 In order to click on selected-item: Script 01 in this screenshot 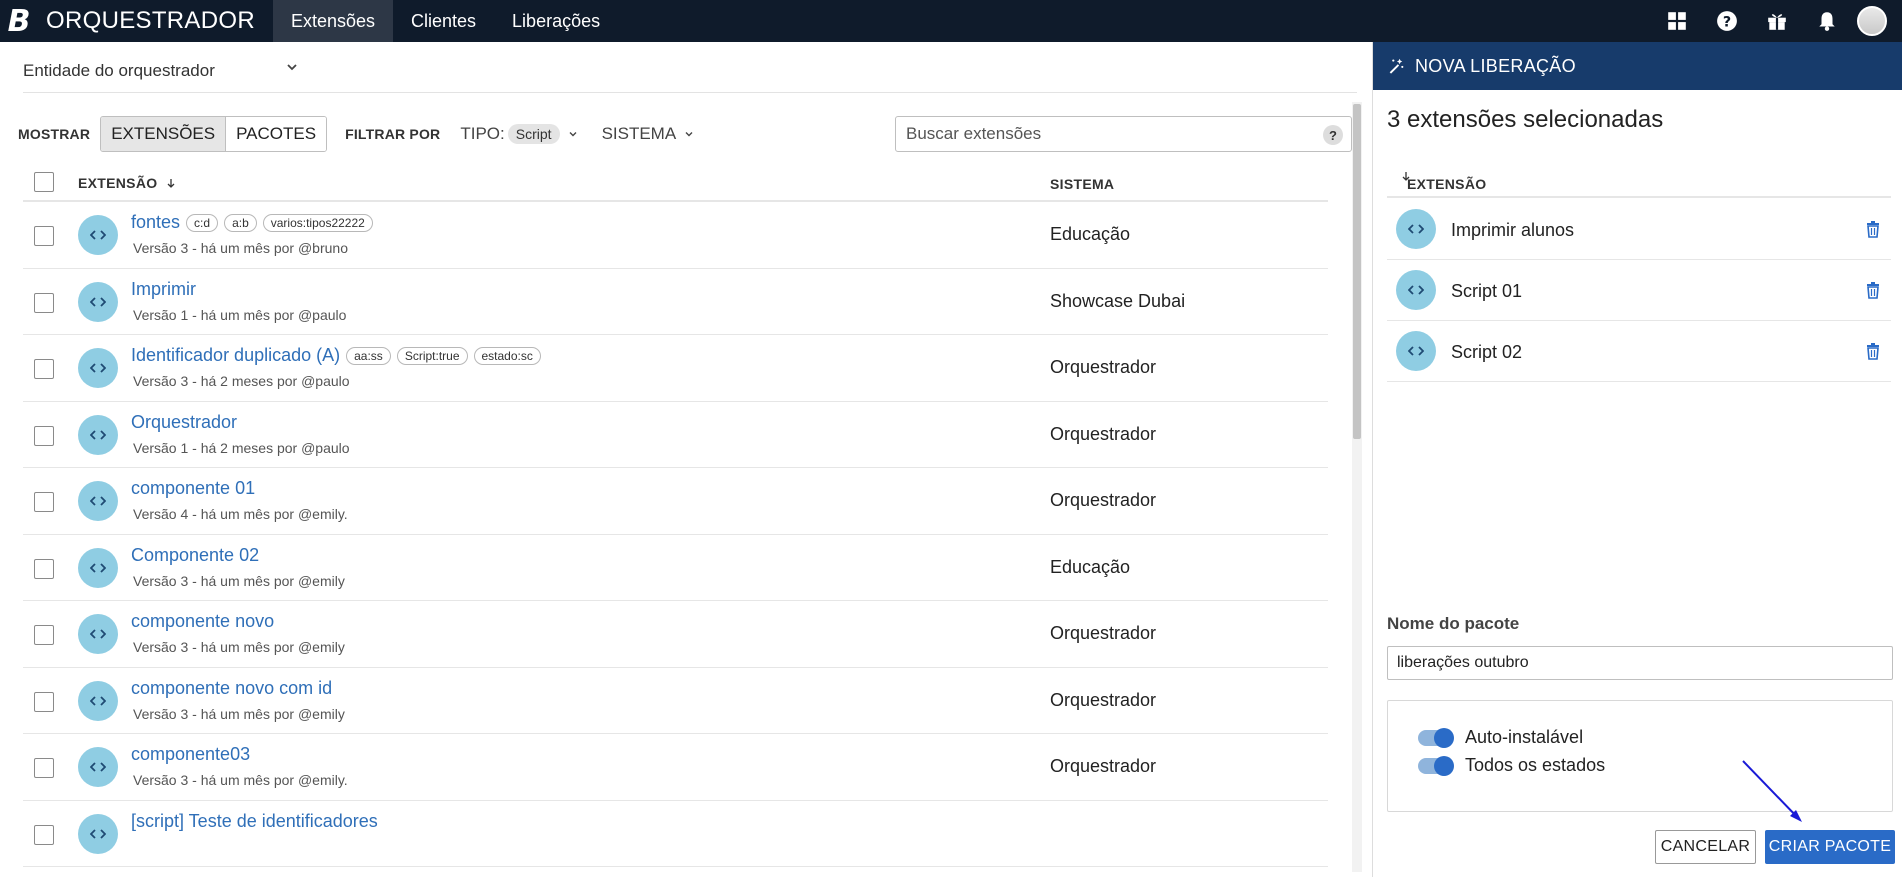, I will do `click(1639, 291)`.